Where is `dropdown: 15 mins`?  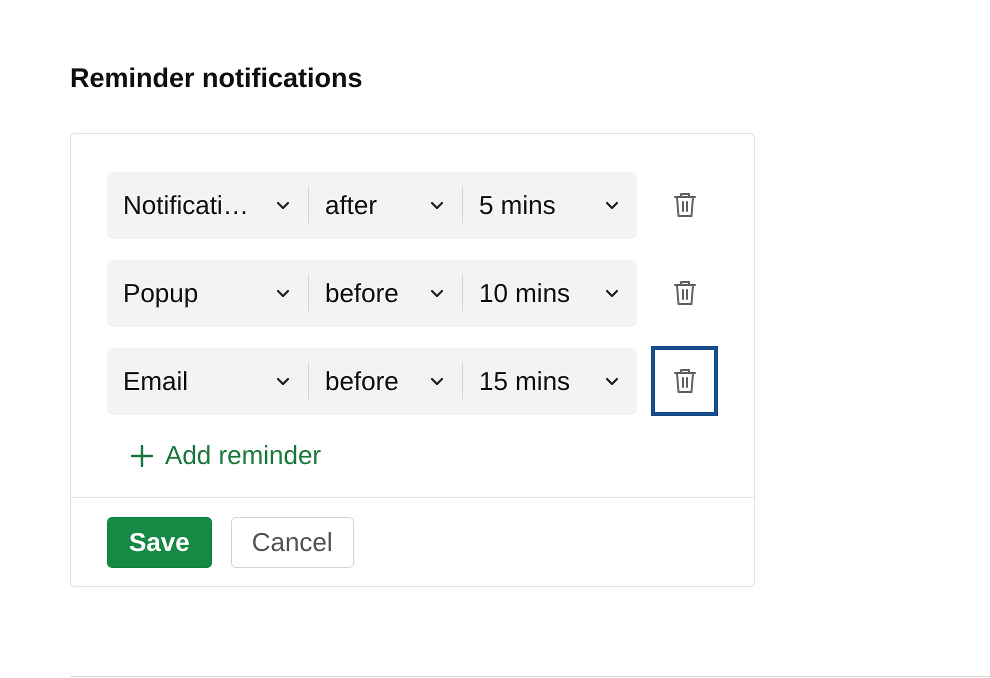 dropdown: 15 mins is located at coordinates (550, 381).